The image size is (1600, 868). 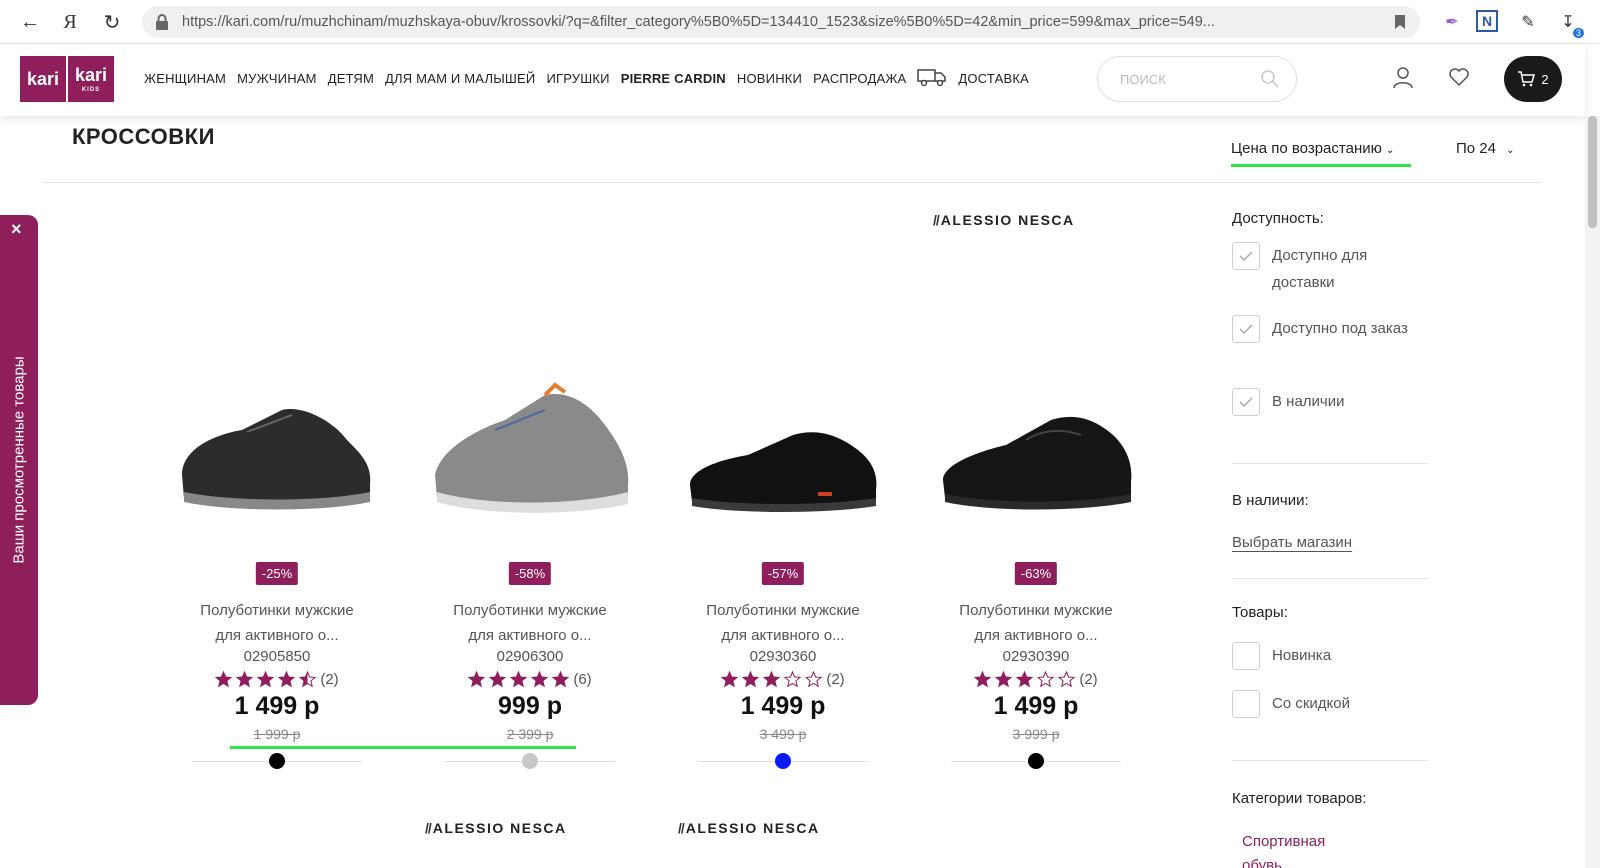 I want to click on heart-icon, so click(x=1459, y=77).